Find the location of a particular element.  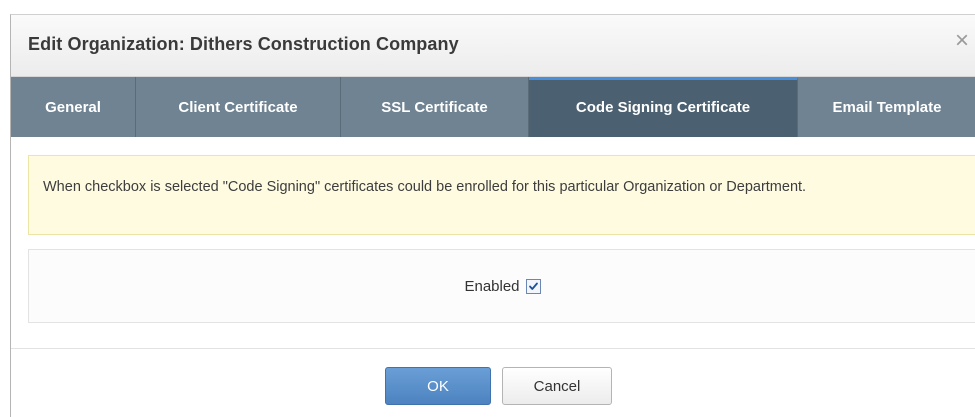

tab-code-signing-certificate: Code Signing Certificate is located at coordinates (663, 107).